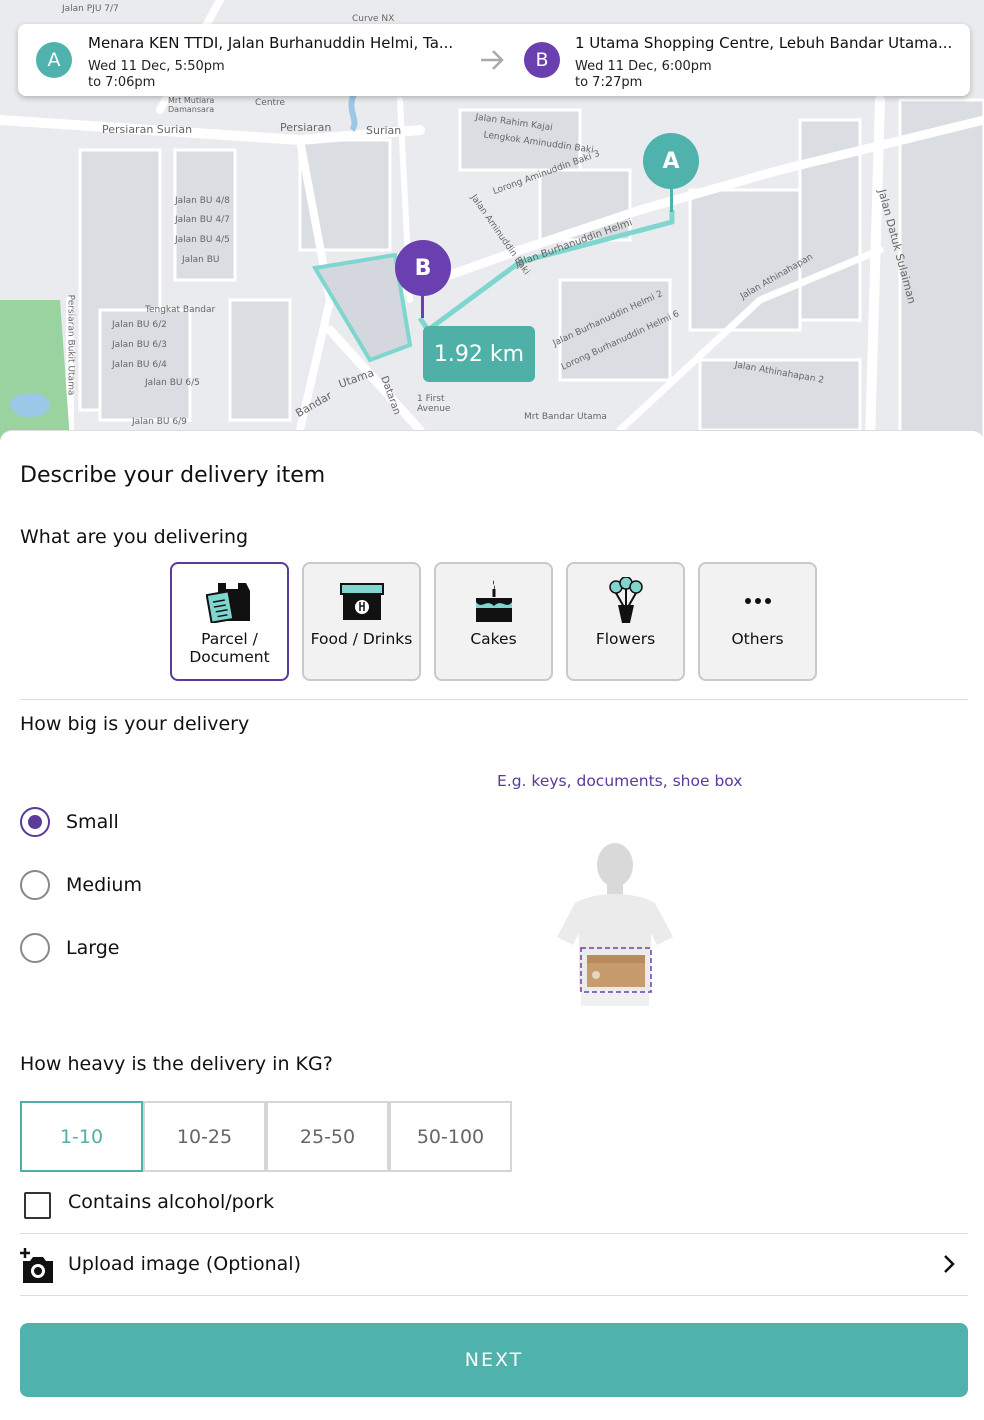  What do you see at coordinates (202, 240) in the screenshot?
I see `map-label: Jalan BU 4/5` at bounding box center [202, 240].